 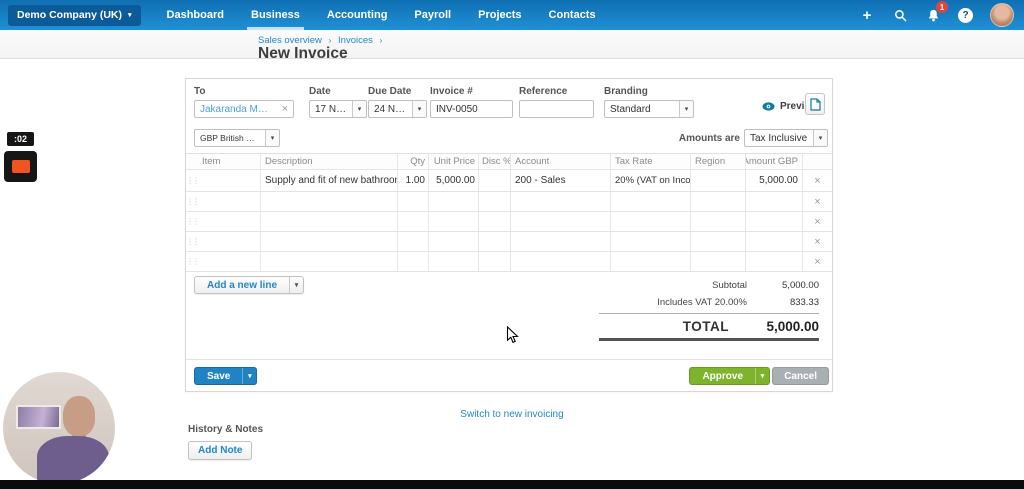 What do you see at coordinates (651, 180) in the screenshot?
I see `cell-tax-rate: 20% (VAT on Income)` at bounding box center [651, 180].